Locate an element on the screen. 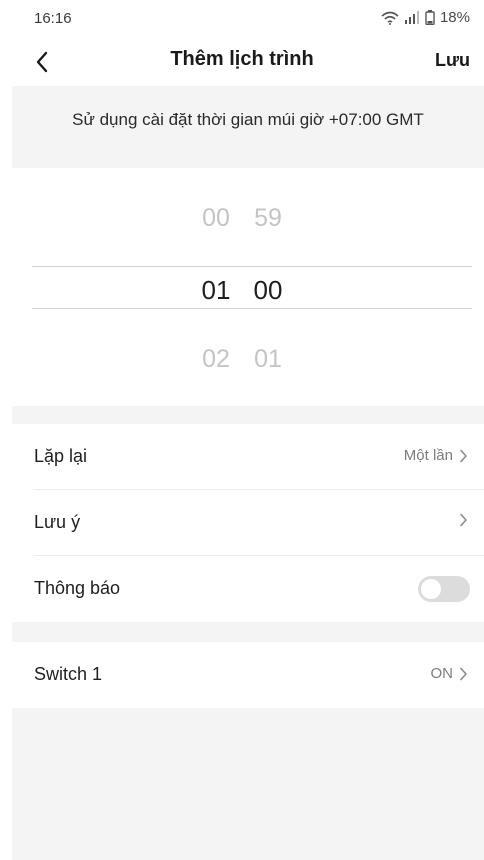 The height and width of the screenshot is (860, 484). notification-toggle is located at coordinates (444, 589).